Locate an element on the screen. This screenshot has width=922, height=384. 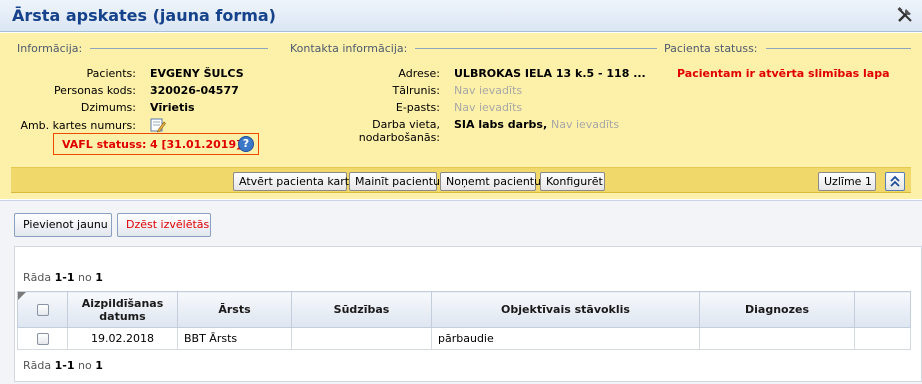
add-new-button: Pievienot jaunu is located at coordinates (63, 225).